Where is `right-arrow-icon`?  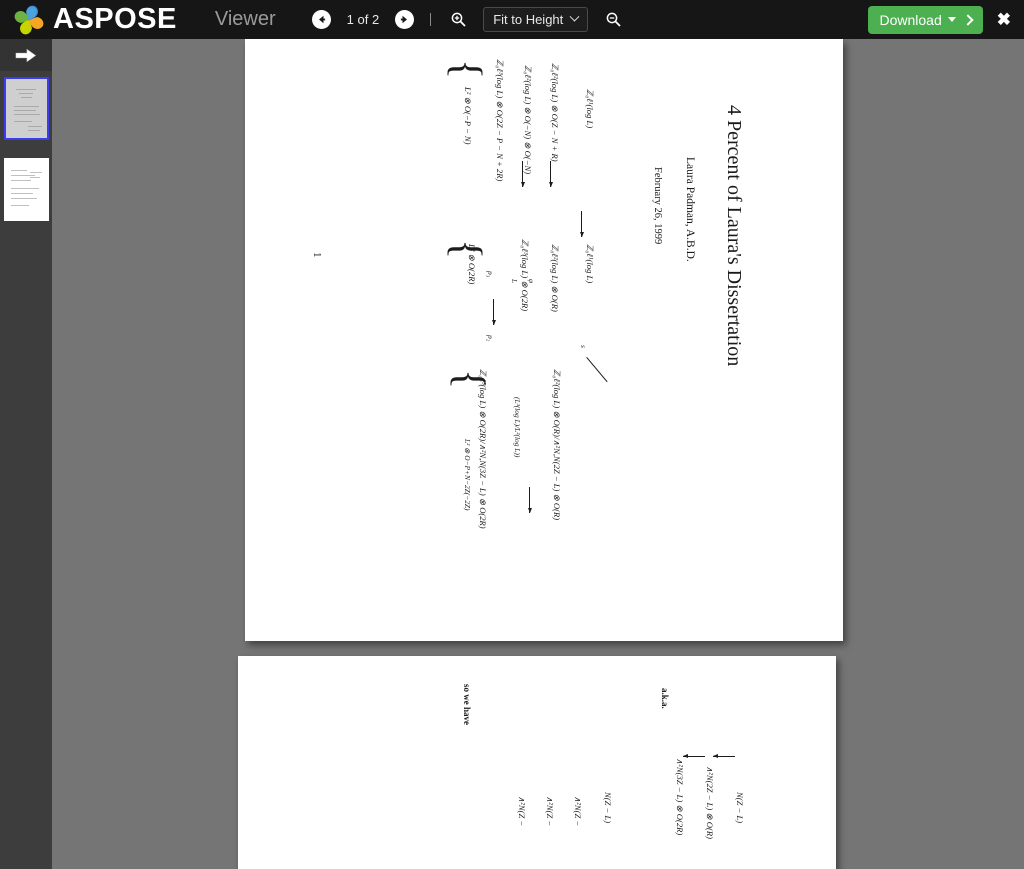
right-arrow-icon is located at coordinates (26, 55).